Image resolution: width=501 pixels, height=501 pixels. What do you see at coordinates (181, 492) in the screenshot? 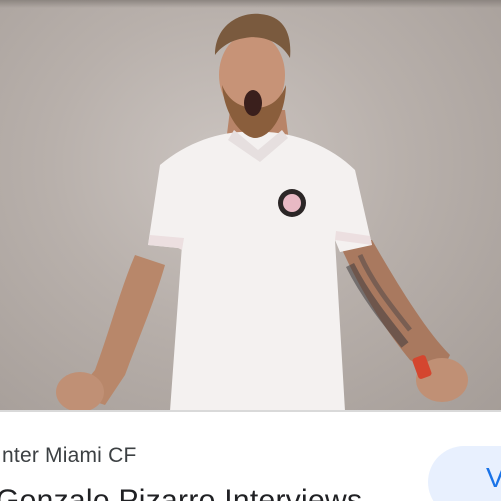
I see `result-headline: Gonzalo Pizarro Interviews` at bounding box center [181, 492].